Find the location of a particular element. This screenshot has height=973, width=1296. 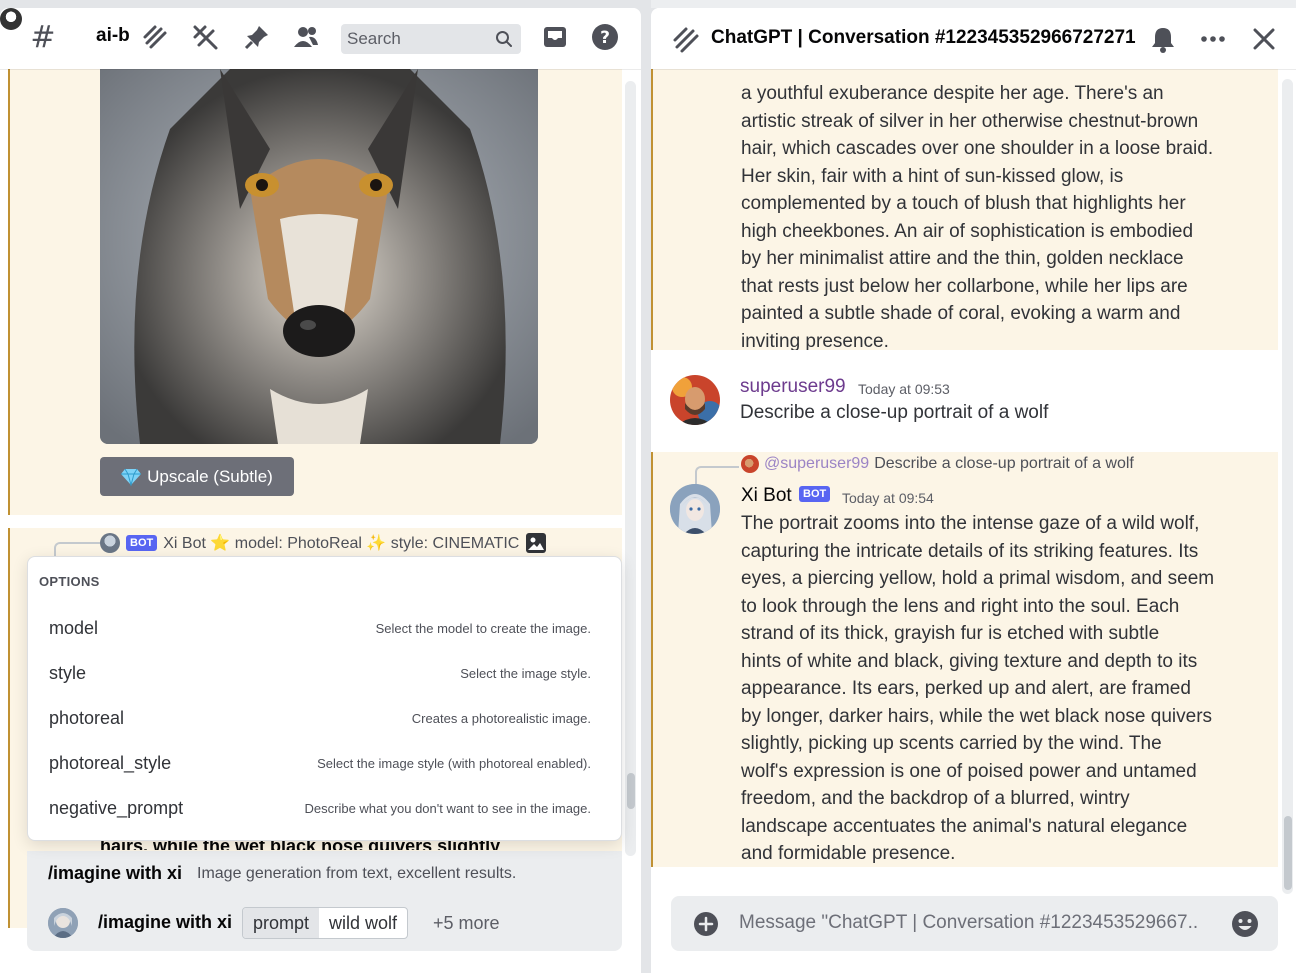

help-icon: ? is located at coordinates (605, 37).